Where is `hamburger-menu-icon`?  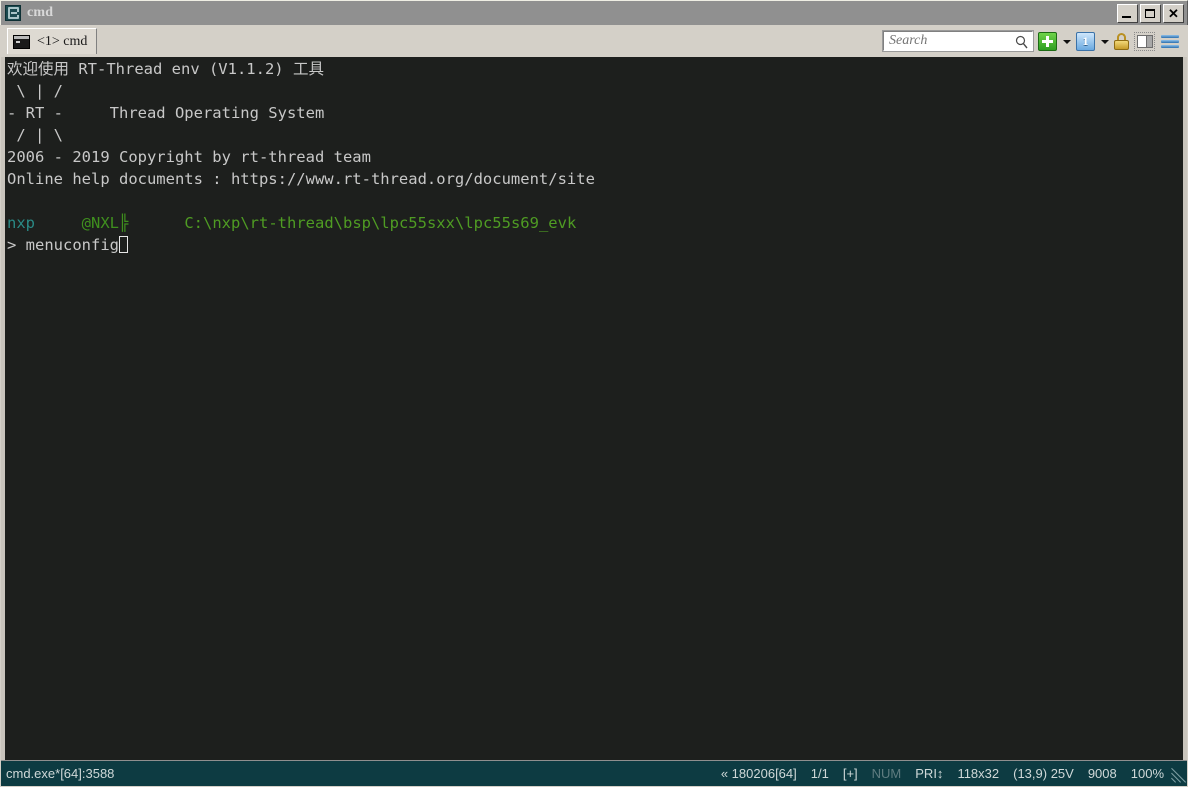
hamburger-menu-icon is located at coordinates (1170, 41).